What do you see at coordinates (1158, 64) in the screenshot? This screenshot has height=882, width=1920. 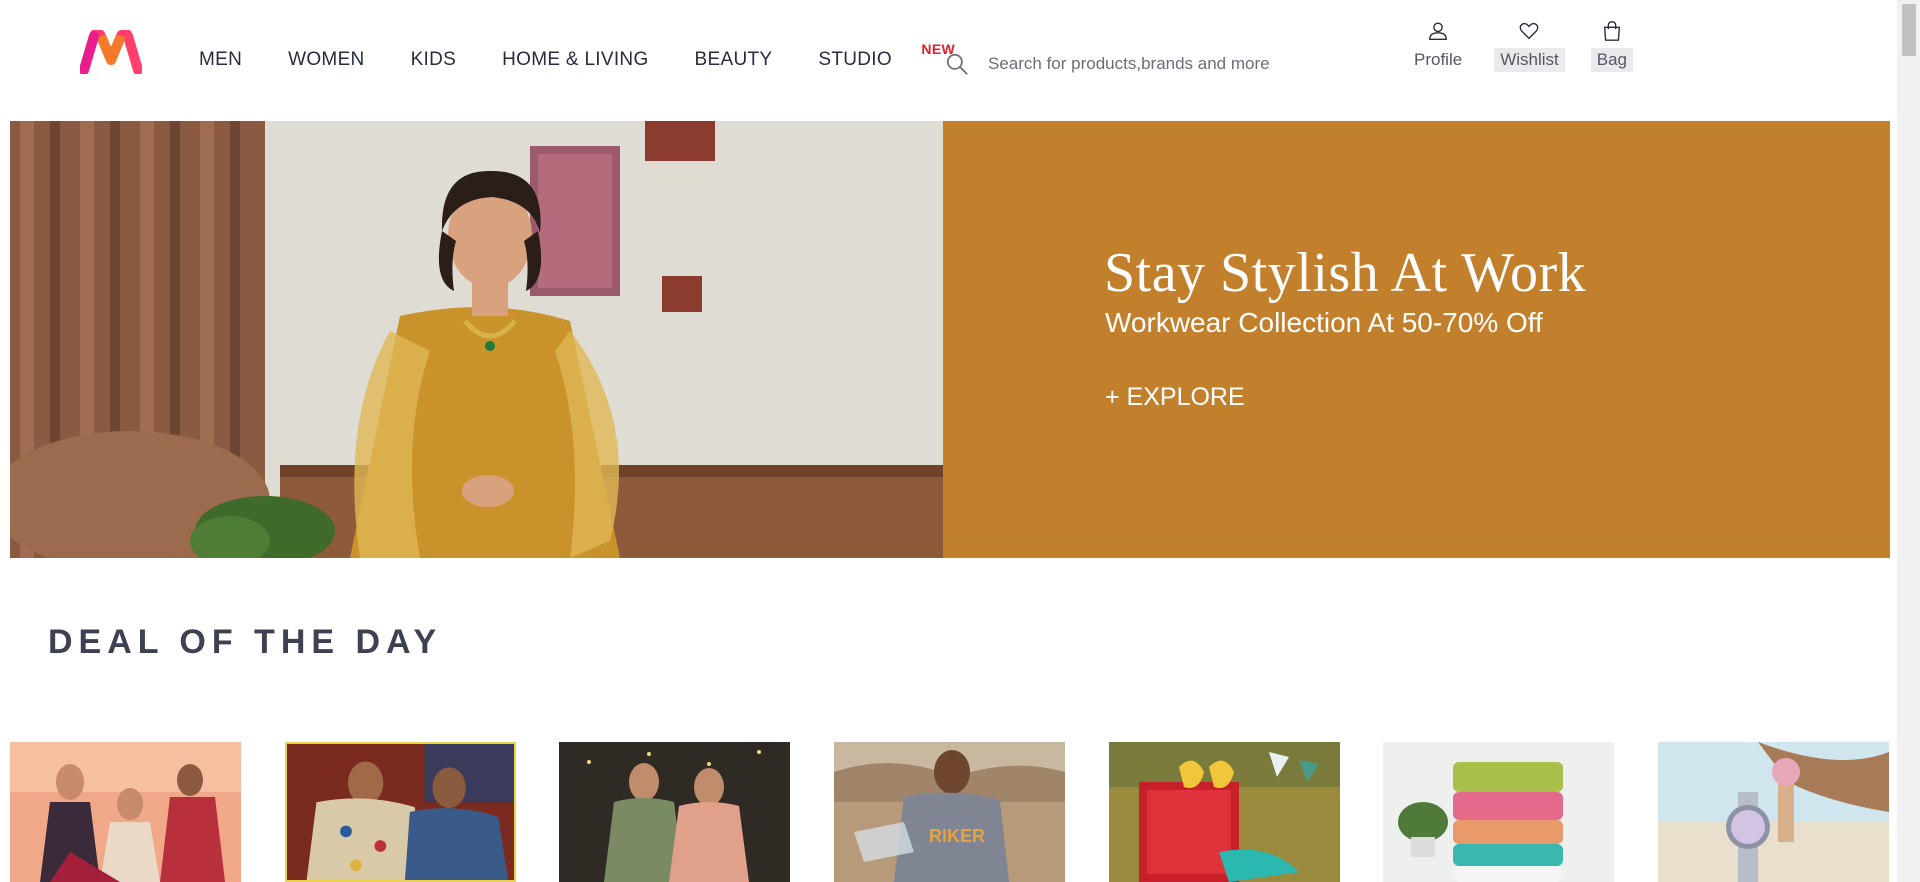 I see `search-input` at bounding box center [1158, 64].